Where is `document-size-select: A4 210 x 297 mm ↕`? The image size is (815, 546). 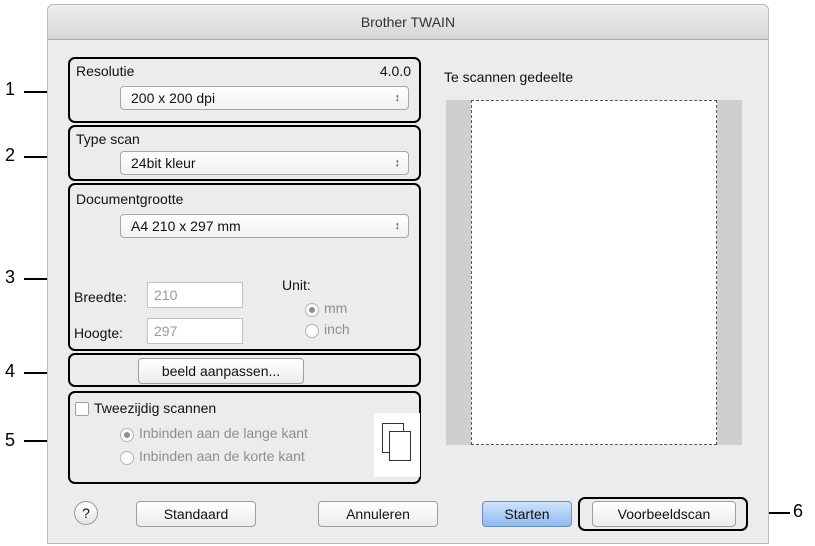 document-size-select: A4 210 x 297 mm ↕ is located at coordinates (264, 226).